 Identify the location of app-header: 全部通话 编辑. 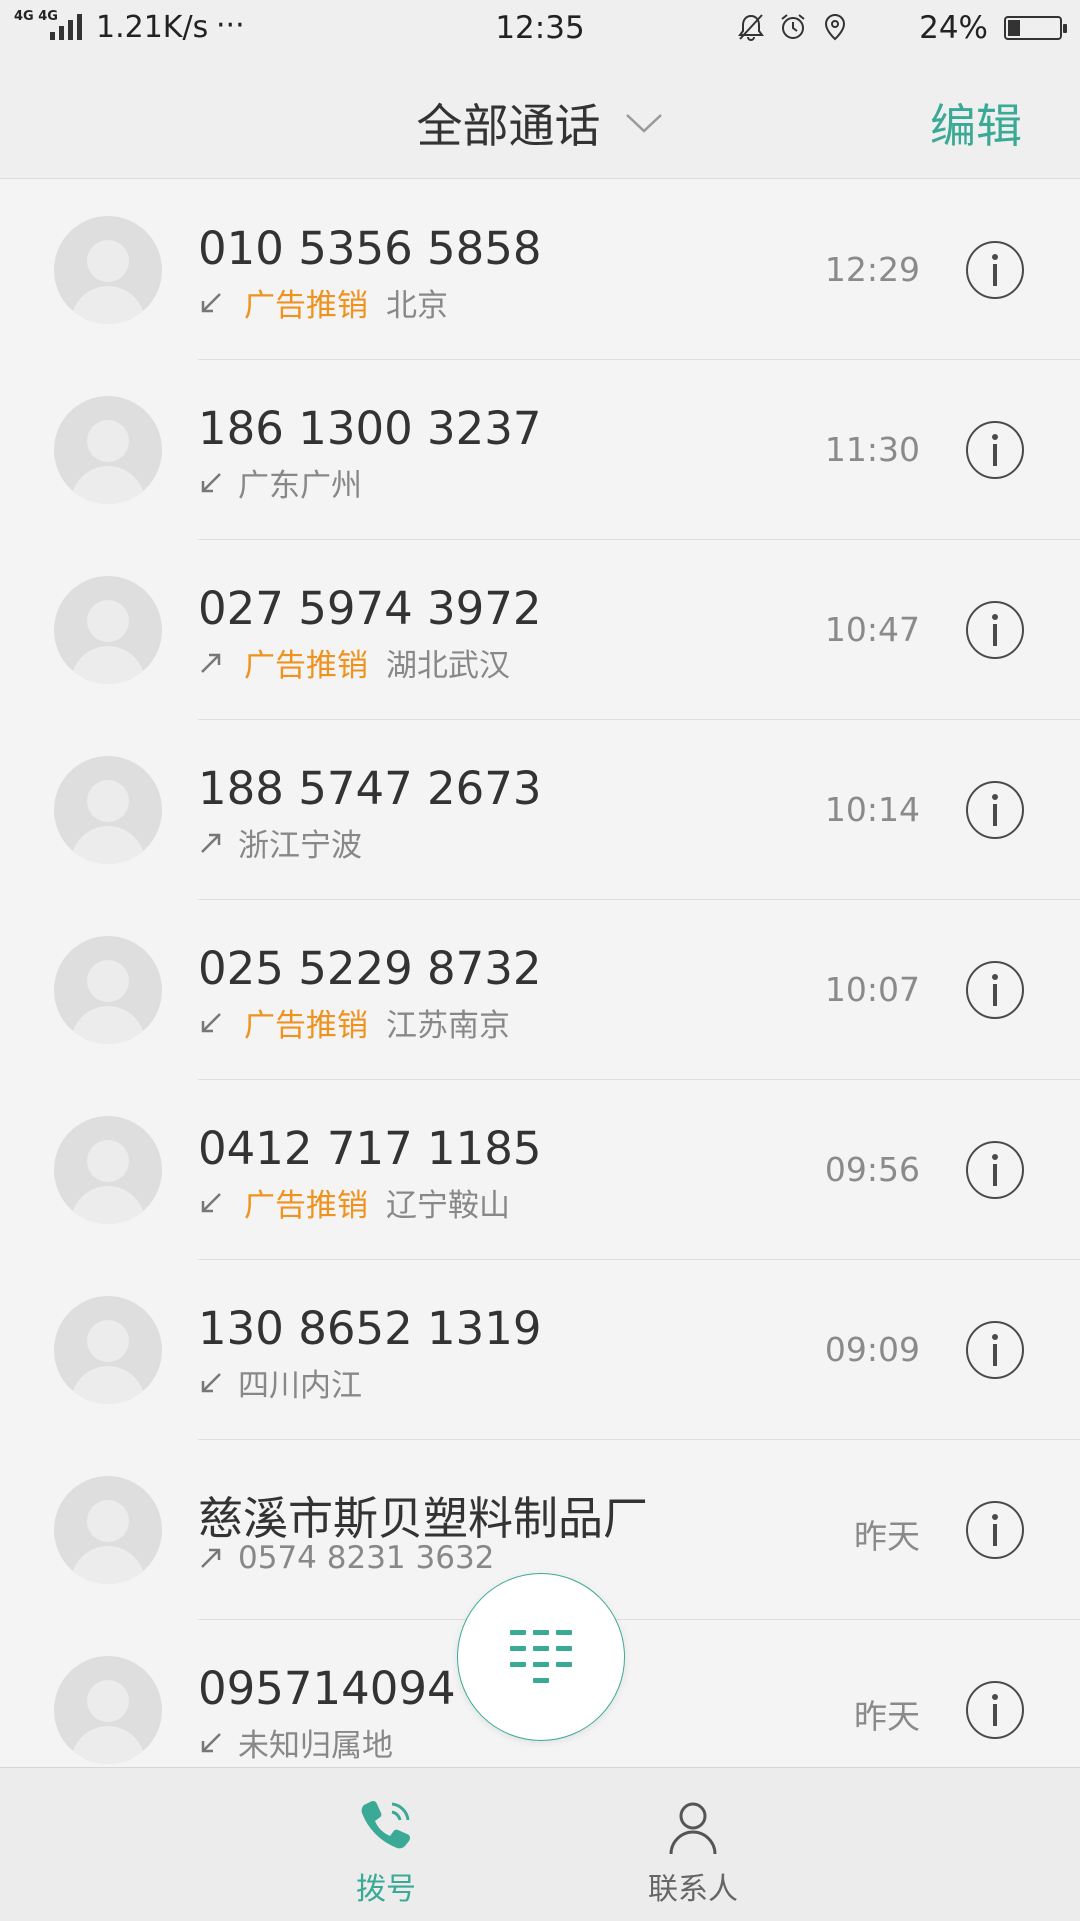
(540, 119).